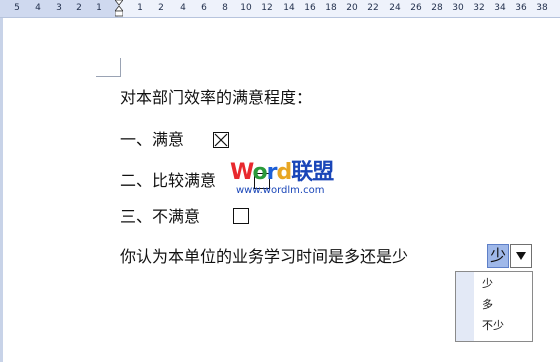 This screenshot has height=362, width=560. I want to click on ruler-tick: 3, so click(59, 8).